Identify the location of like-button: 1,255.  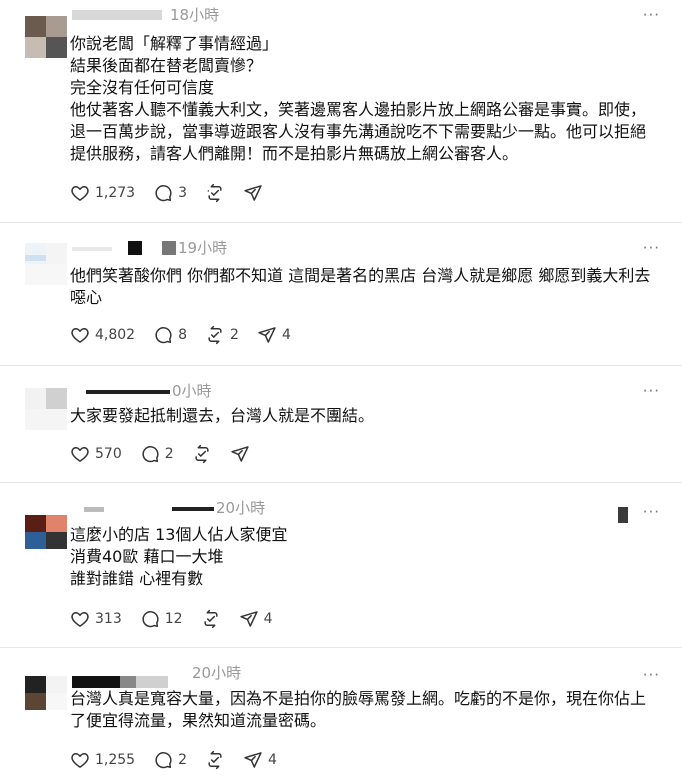
(102, 760).